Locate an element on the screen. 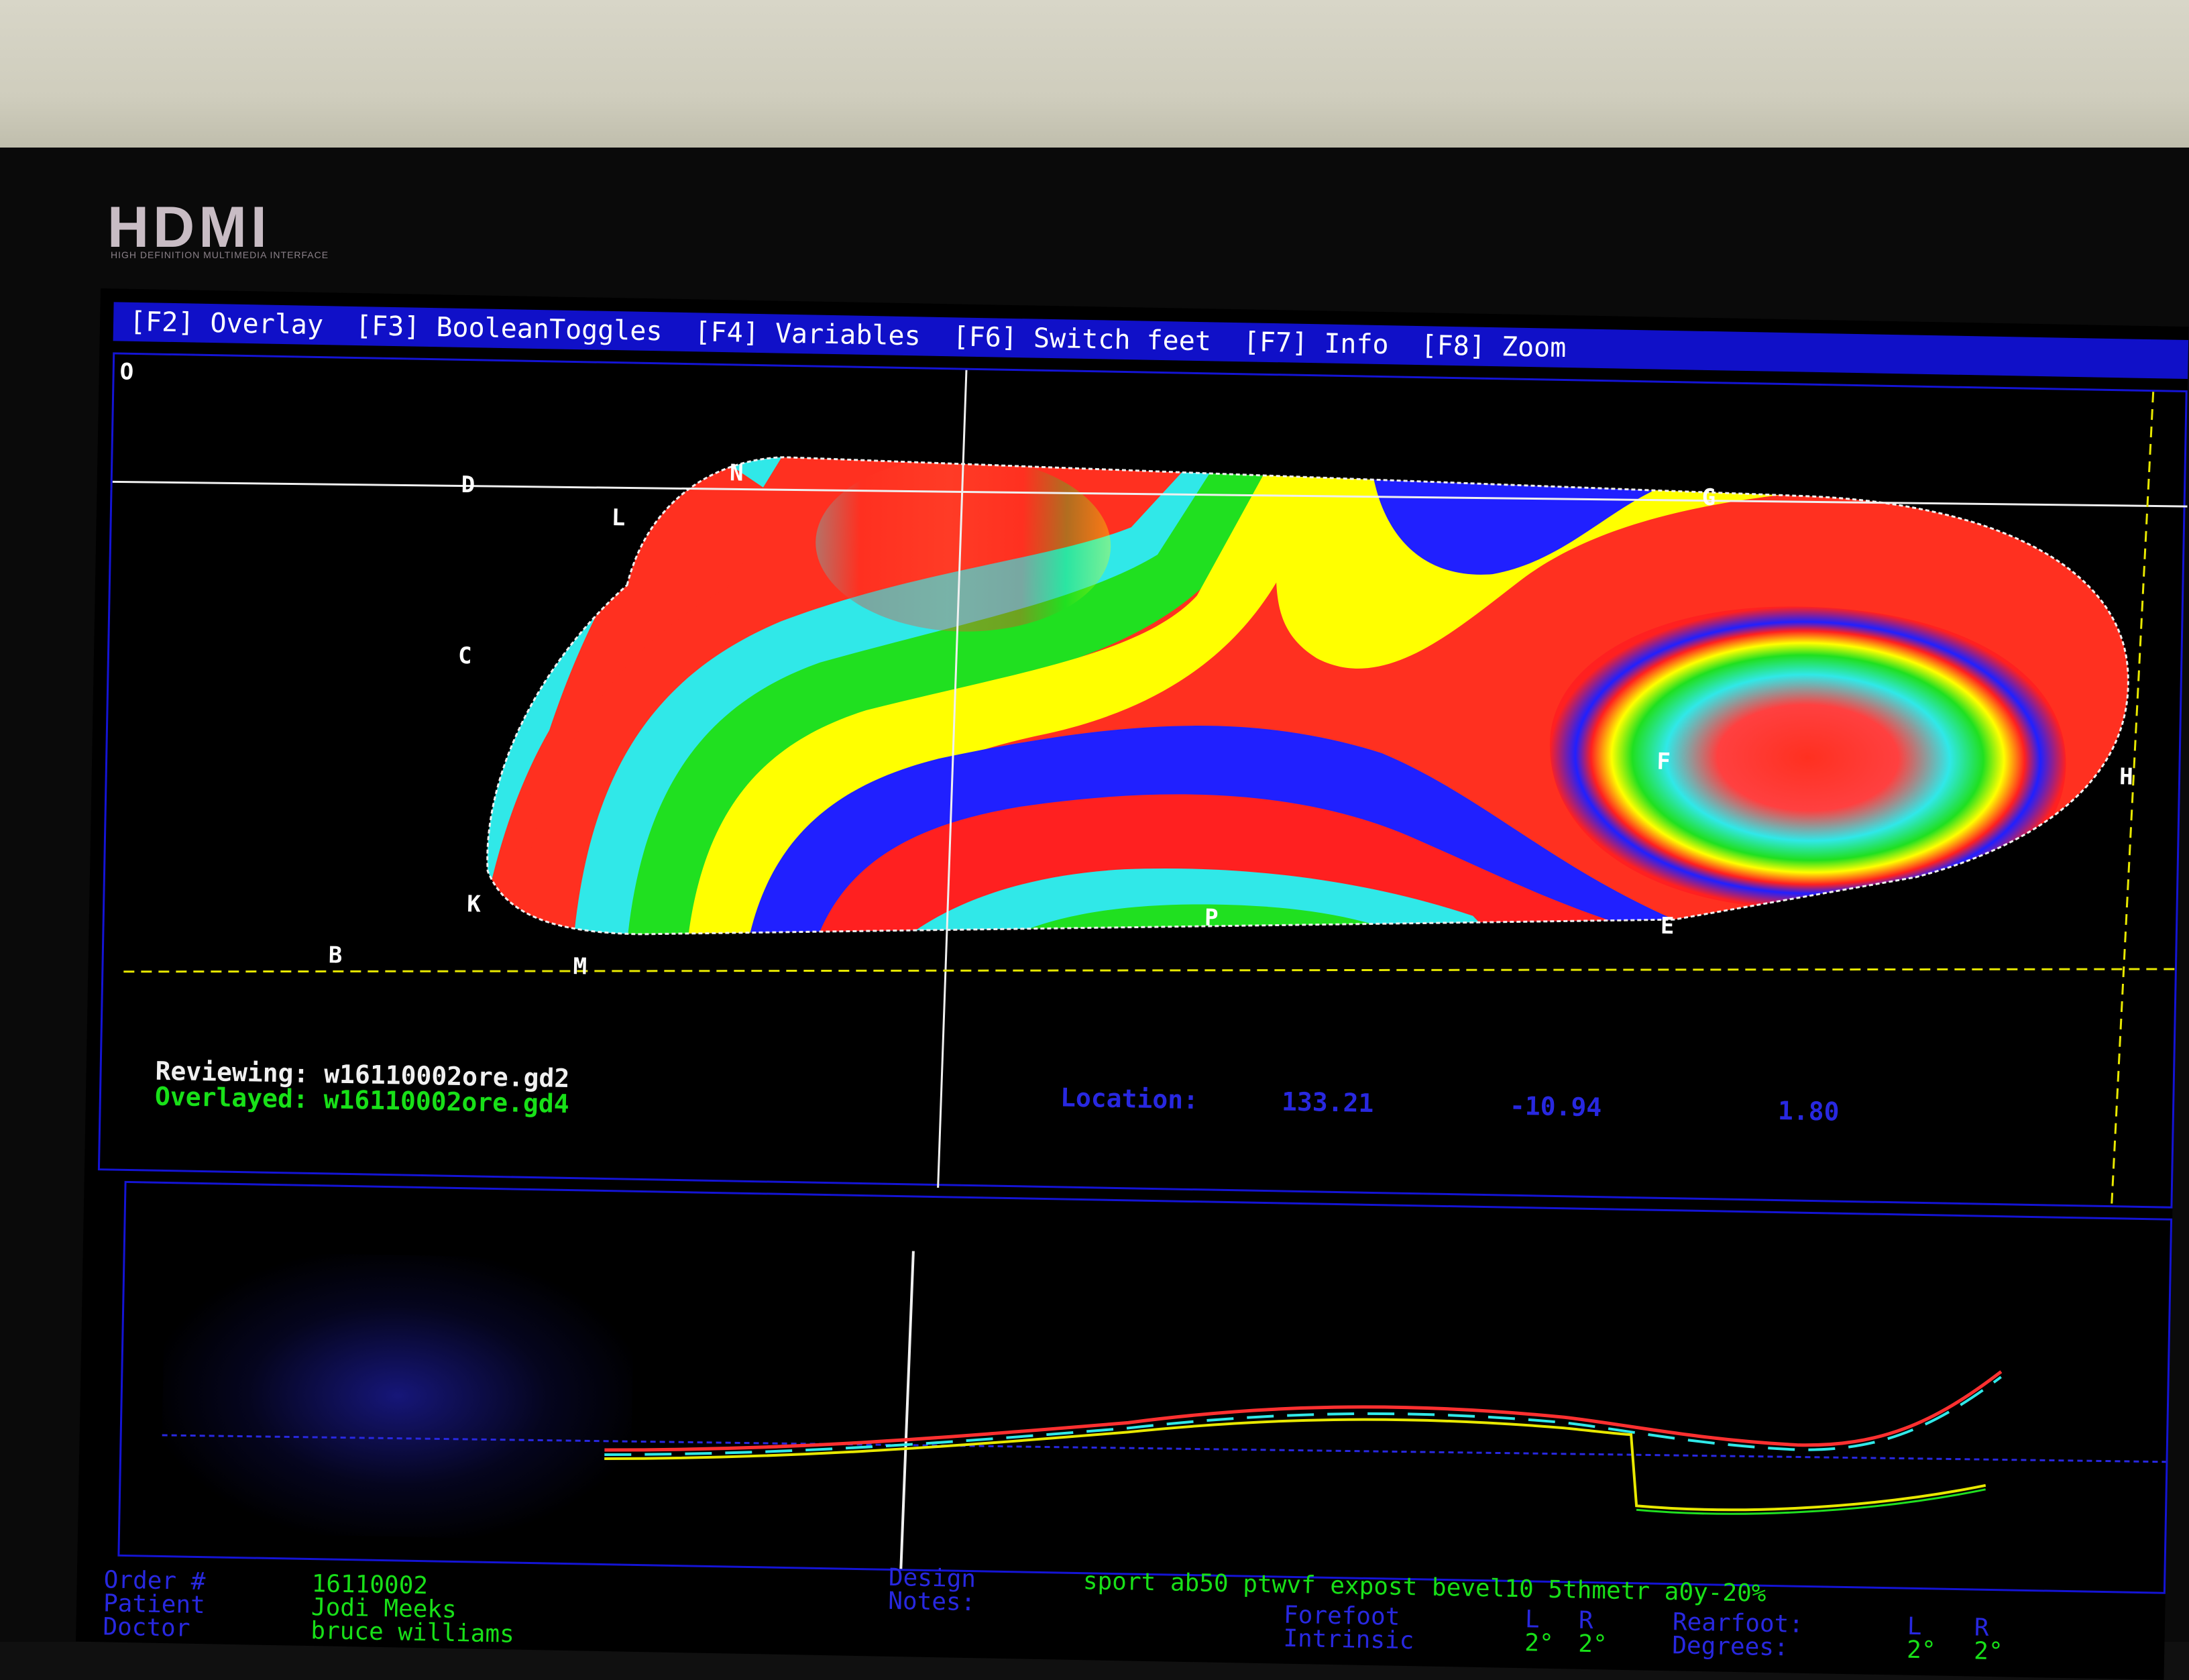 The width and height of the screenshot is (2189, 1680). doctor-value: bruce williams is located at coordinates (412, 1632).